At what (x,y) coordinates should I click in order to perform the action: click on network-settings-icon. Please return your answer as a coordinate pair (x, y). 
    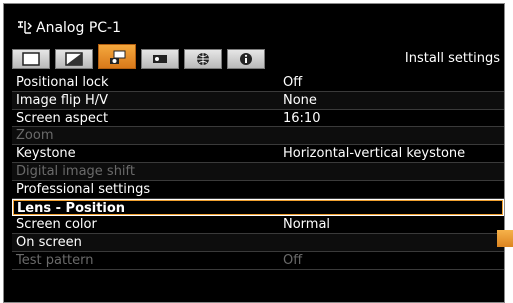
    Looking at the image, I should click on (203, 59).